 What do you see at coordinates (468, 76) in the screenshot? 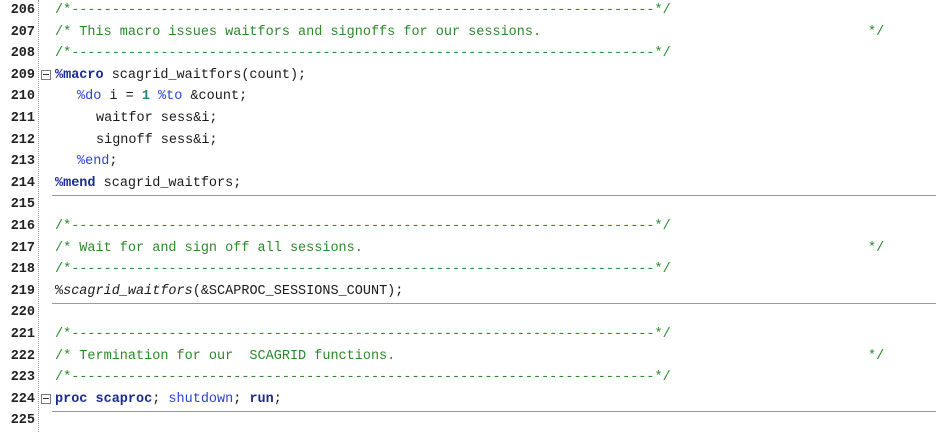
I see `code-line-209: 209 %macro scagrid_waitfors(count);` at bounding box center [468, 76].